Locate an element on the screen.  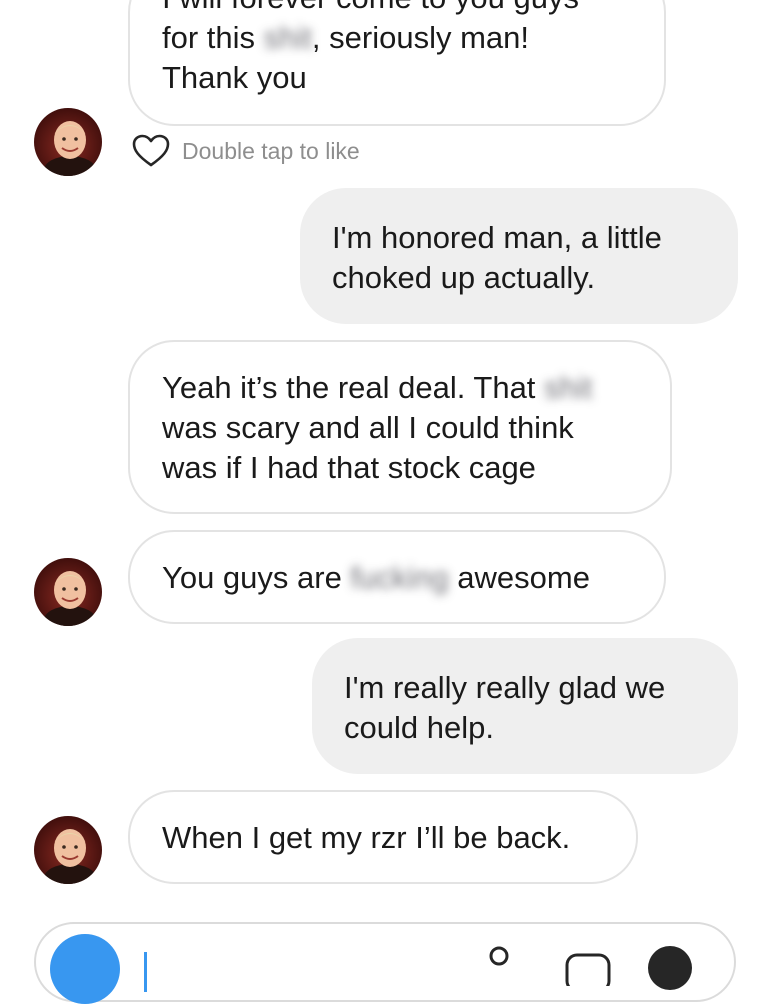
message-line: could help. is located at coordinates (419, 727).